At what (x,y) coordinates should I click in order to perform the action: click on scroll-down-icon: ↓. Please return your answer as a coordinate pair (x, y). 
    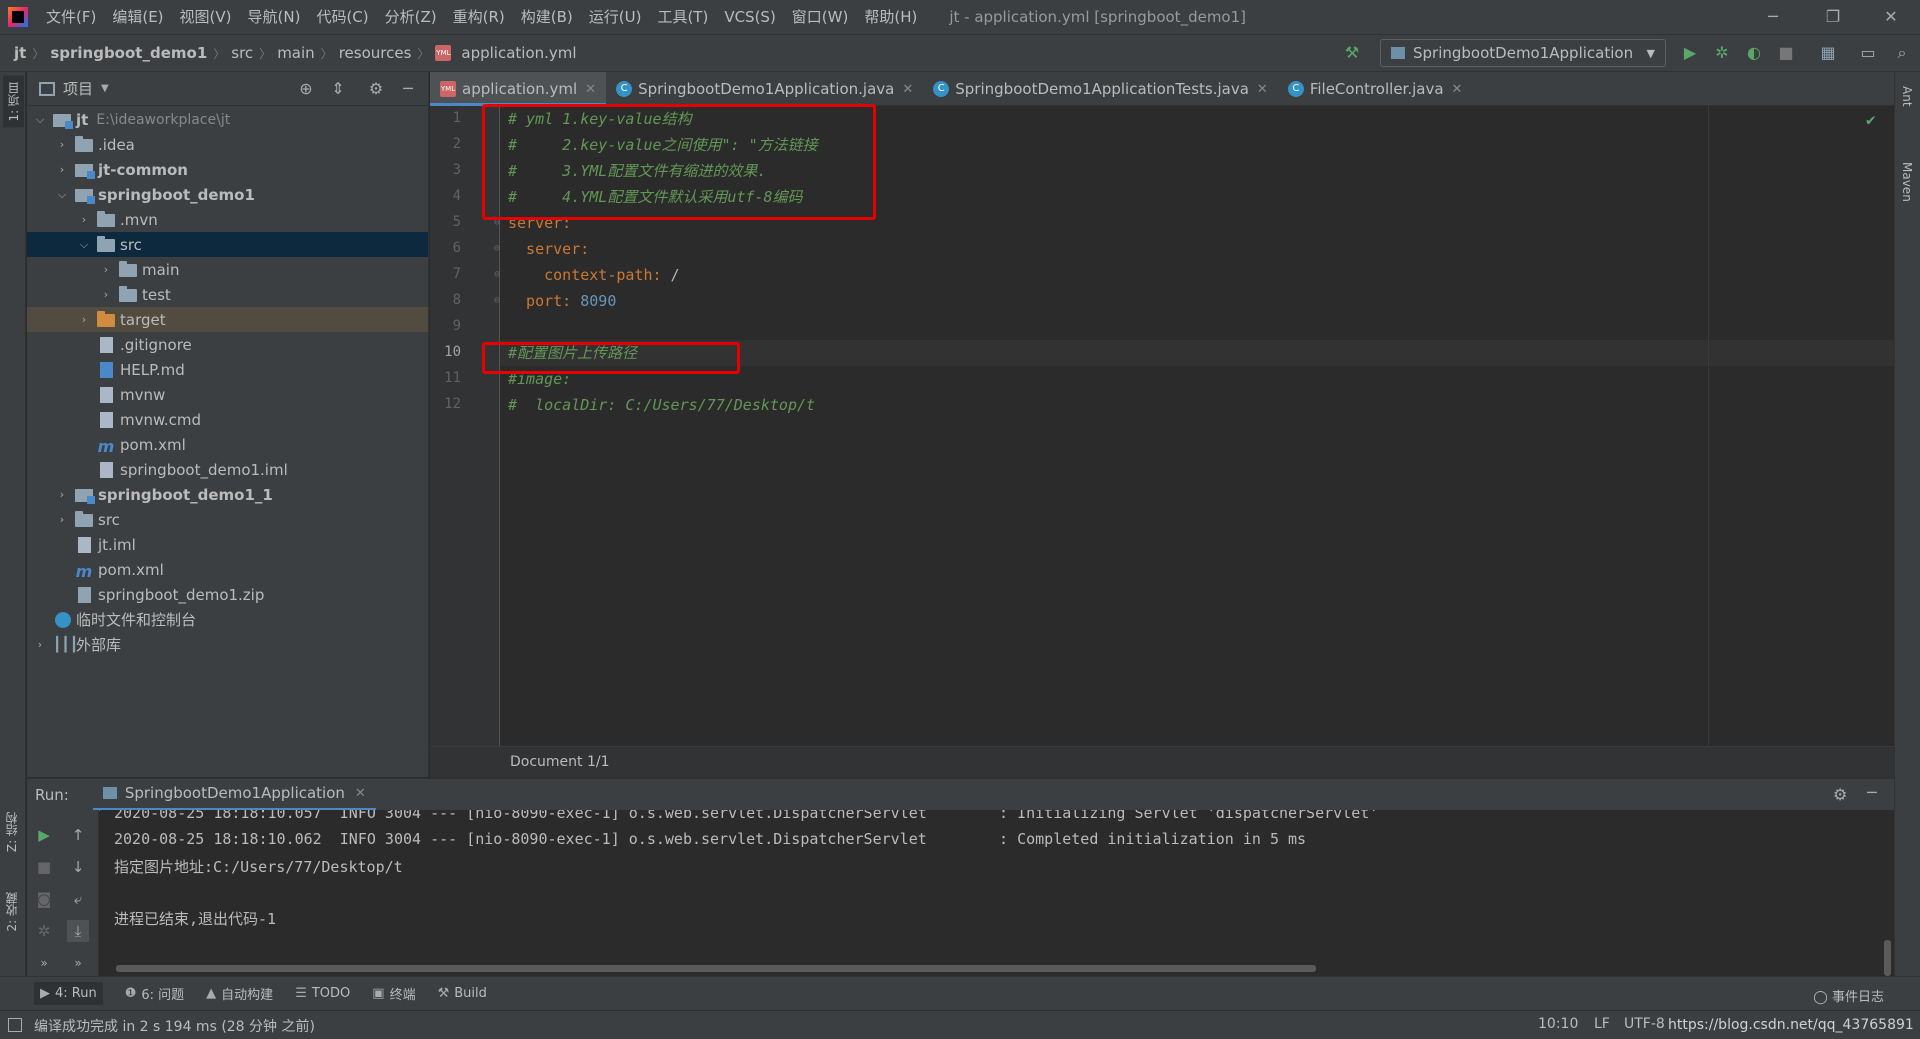
    Looking at the image, I should click on (78, 867).